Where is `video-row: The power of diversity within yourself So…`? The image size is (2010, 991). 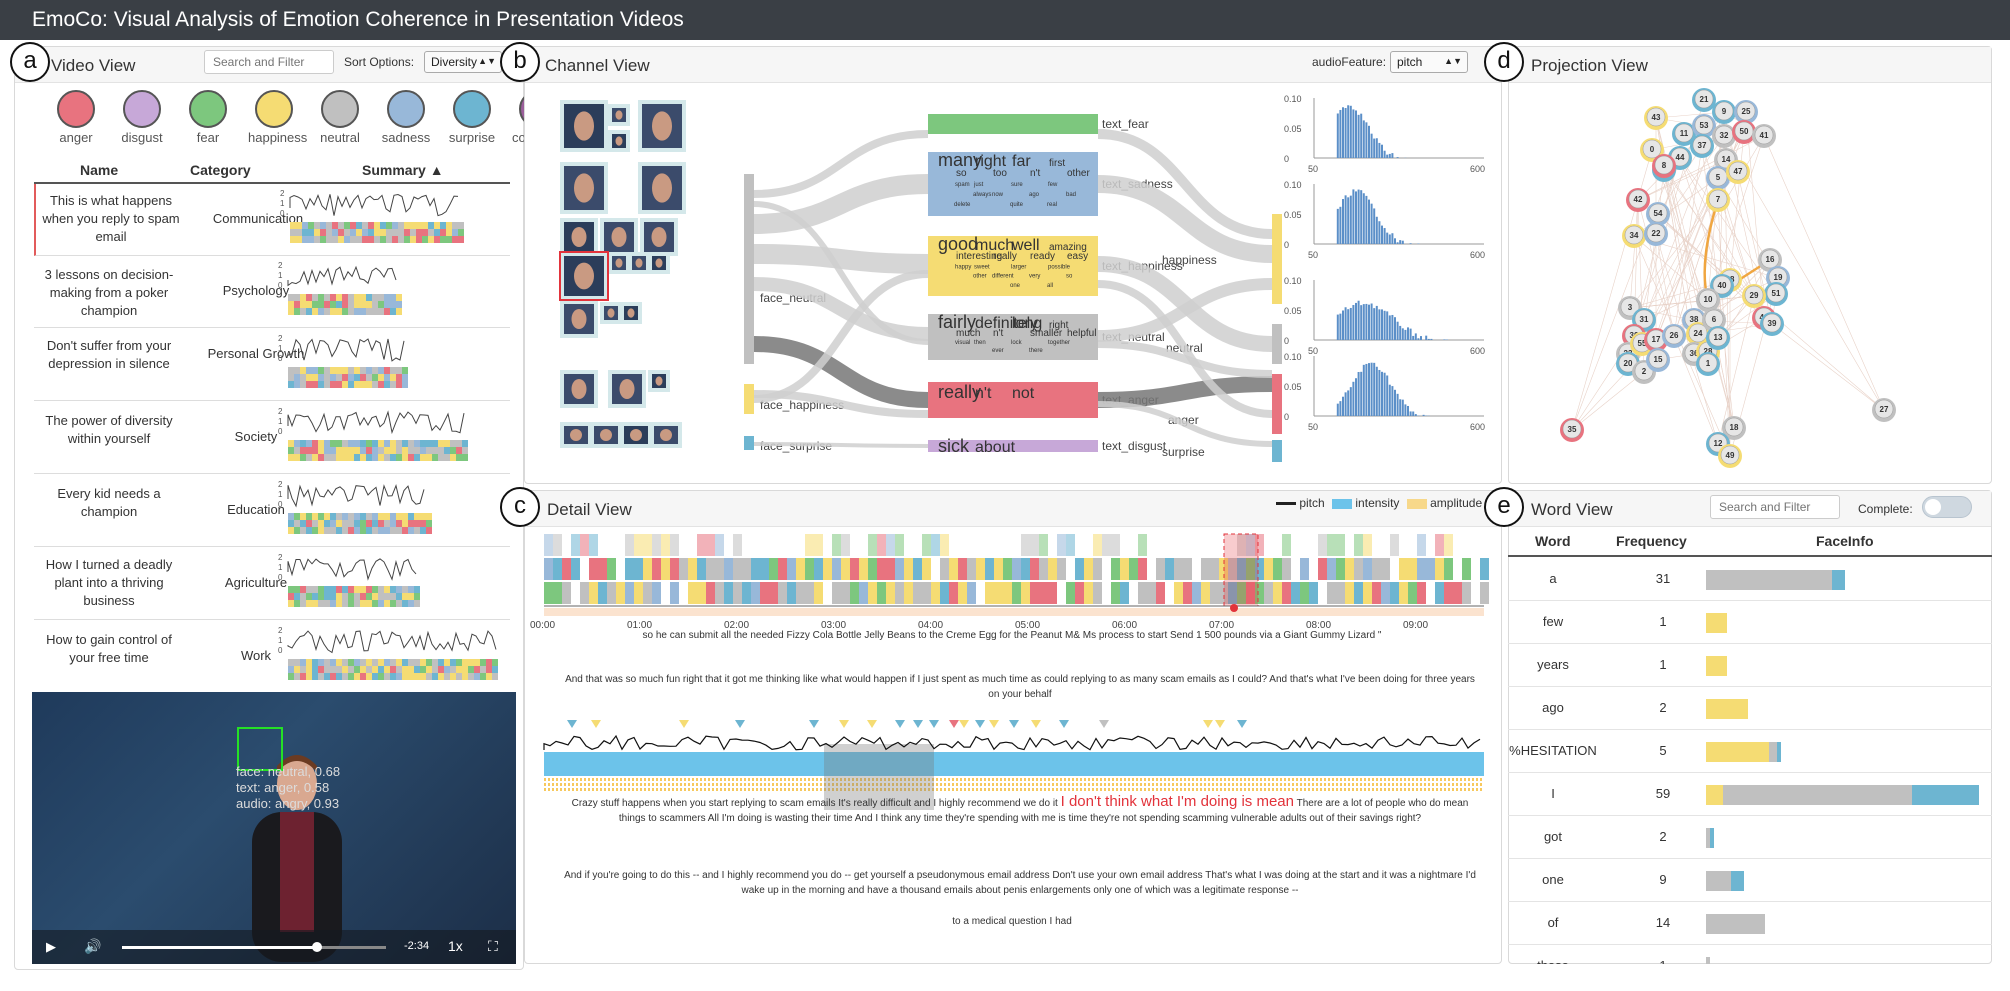 video-row: The power of diversity within yourself So… is located at coordinates (272, 438).